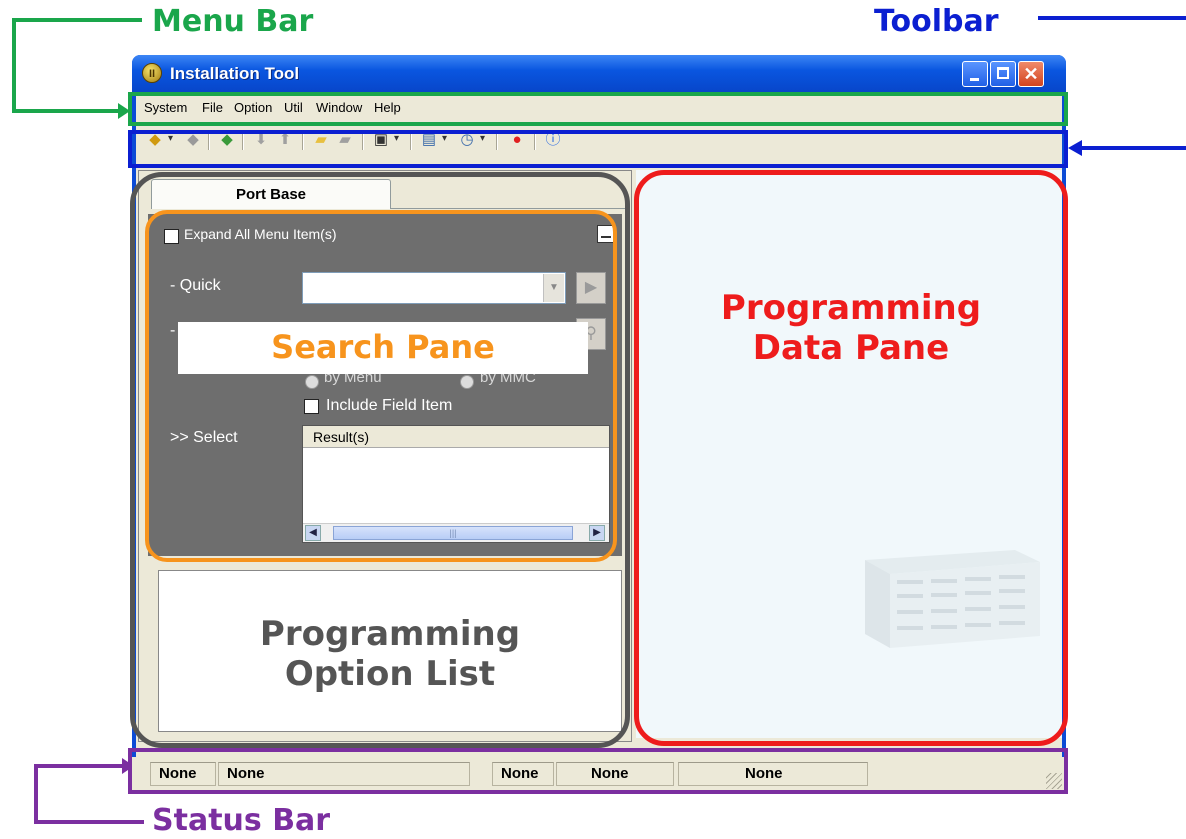  Describe the element at coordinates (598, 149) in the screenshot. I see `toolbar-highlight` at that location.